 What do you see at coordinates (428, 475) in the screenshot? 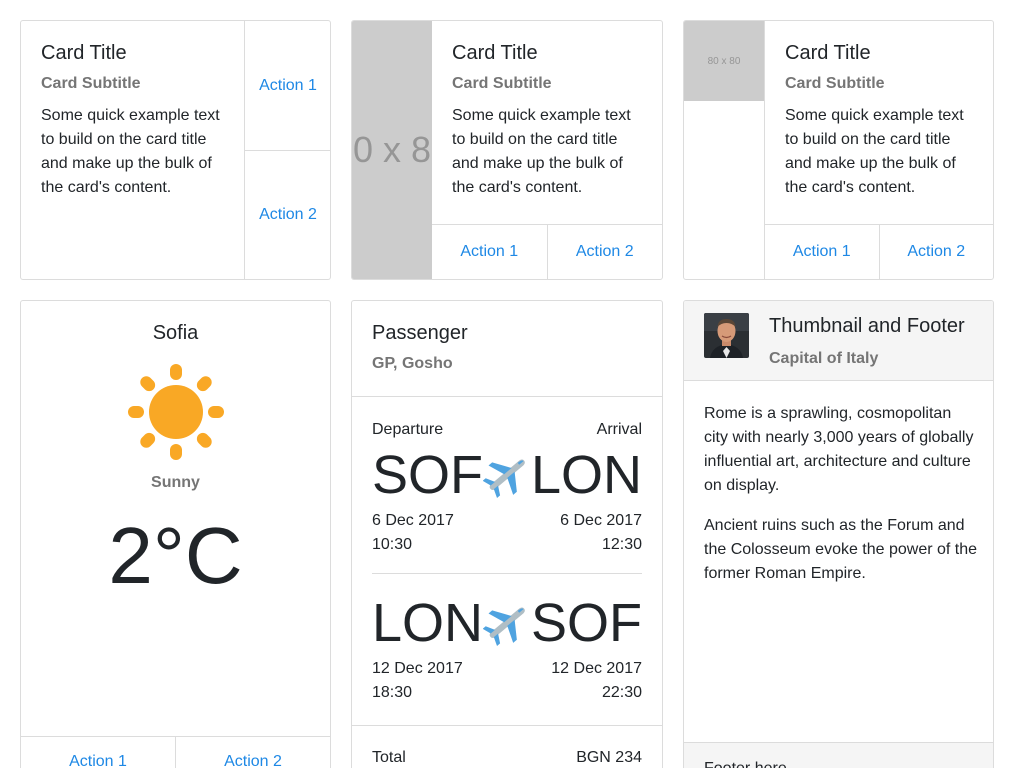
I see `origin-code: SOF` at bounding box center [428, 475].